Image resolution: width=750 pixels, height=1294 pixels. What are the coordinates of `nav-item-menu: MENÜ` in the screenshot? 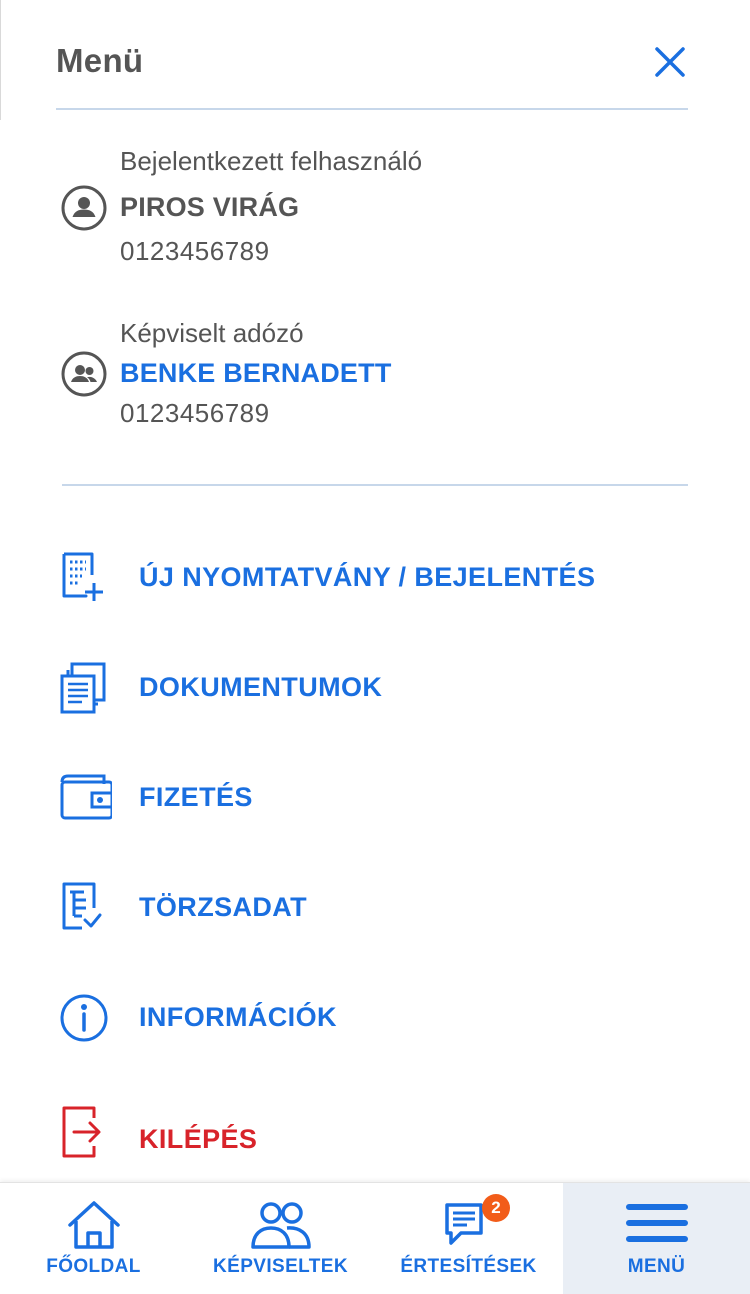 It's located at (656, 1238).